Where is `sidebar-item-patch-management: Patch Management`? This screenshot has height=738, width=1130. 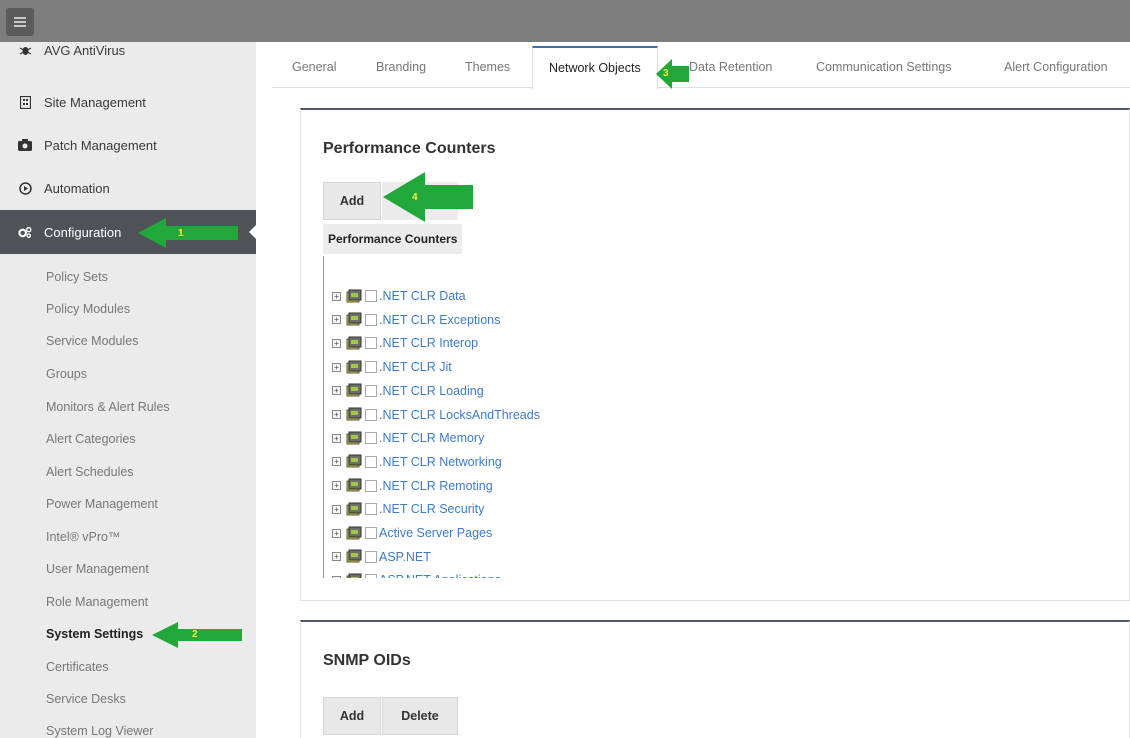
sidebar-item-patch-management: Patch Management is located at coordinates (128, 145).